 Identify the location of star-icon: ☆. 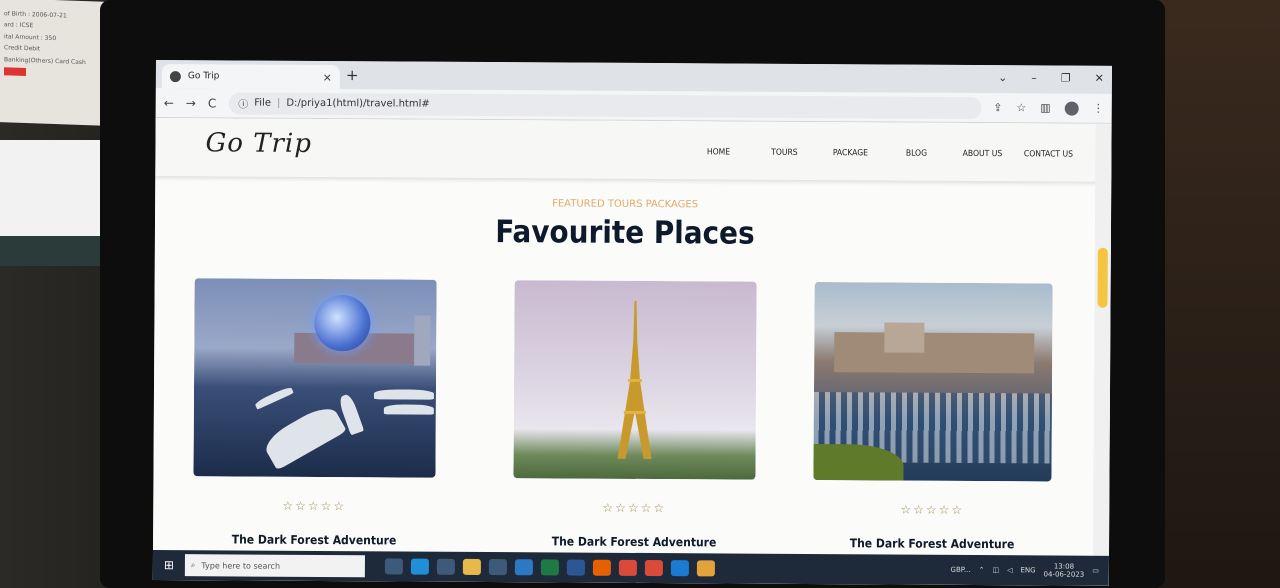
(1021, 108).